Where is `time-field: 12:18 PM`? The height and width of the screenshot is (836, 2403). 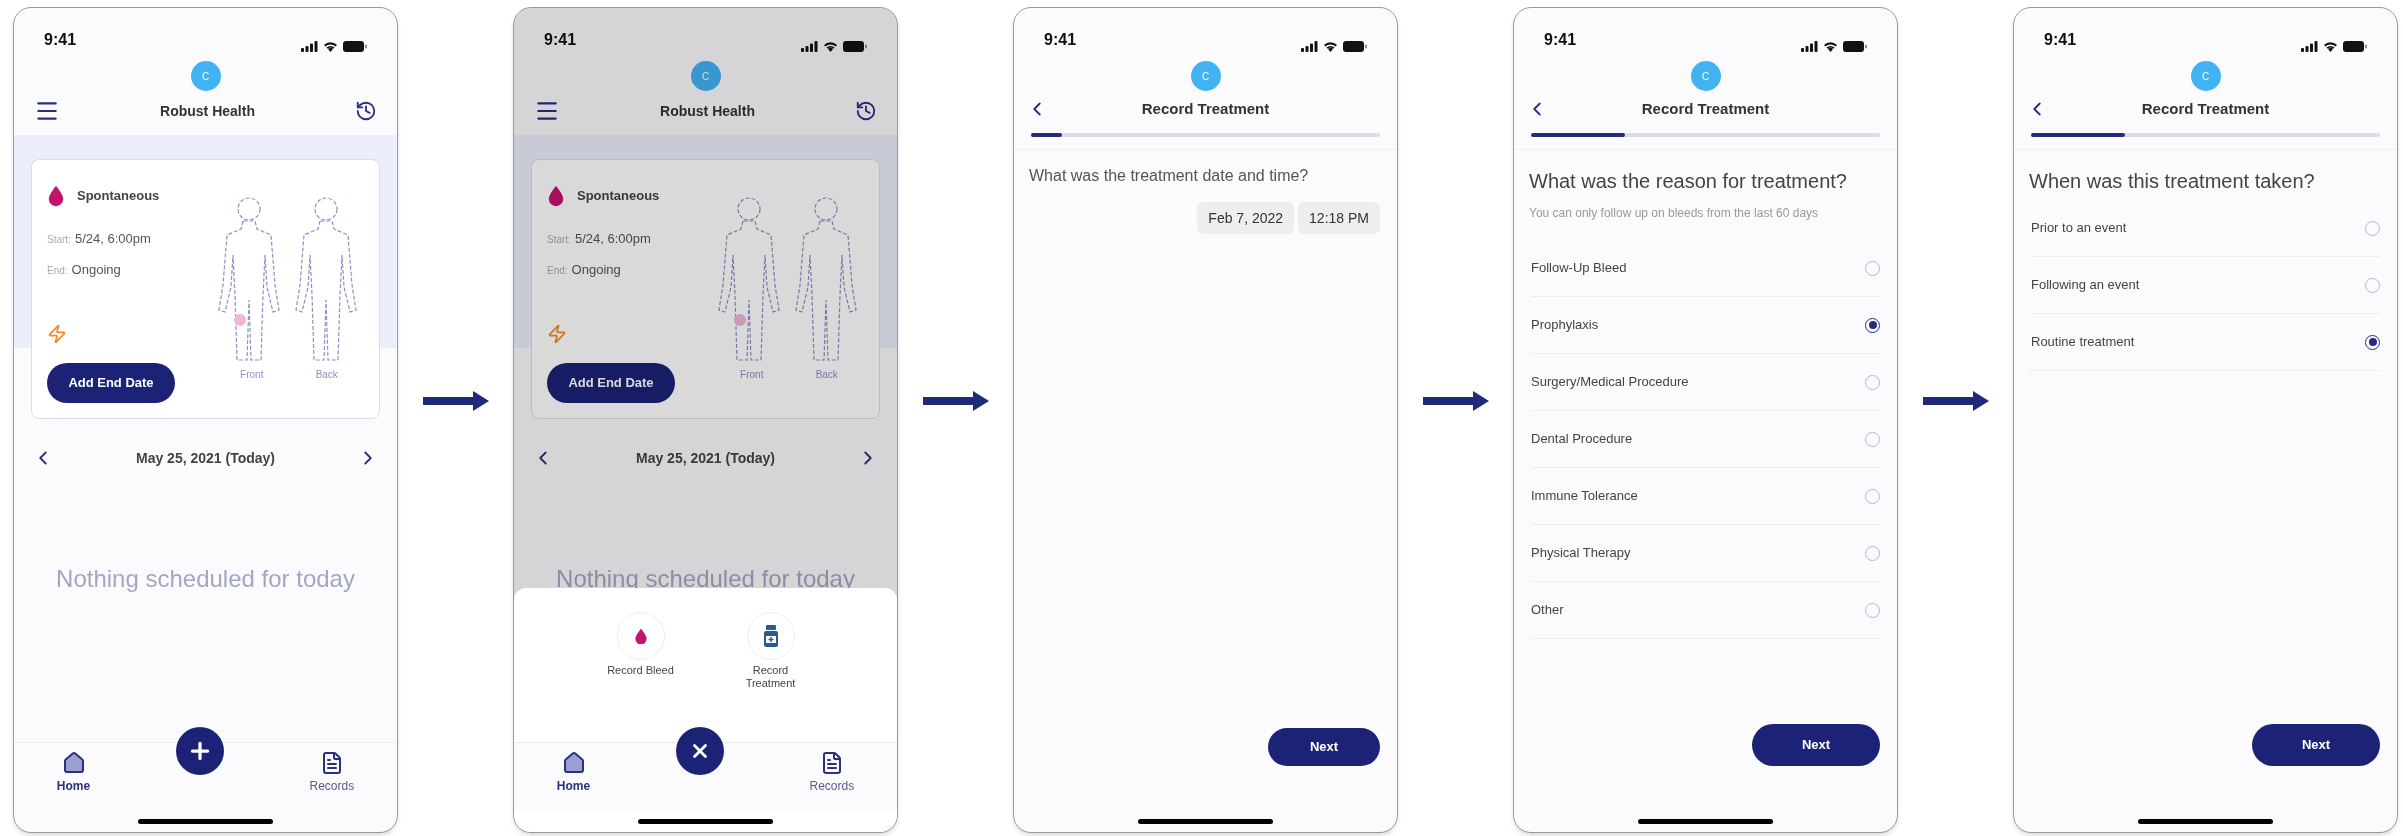 time-field: 12:18 PM is located at coordinates (1339, 218).